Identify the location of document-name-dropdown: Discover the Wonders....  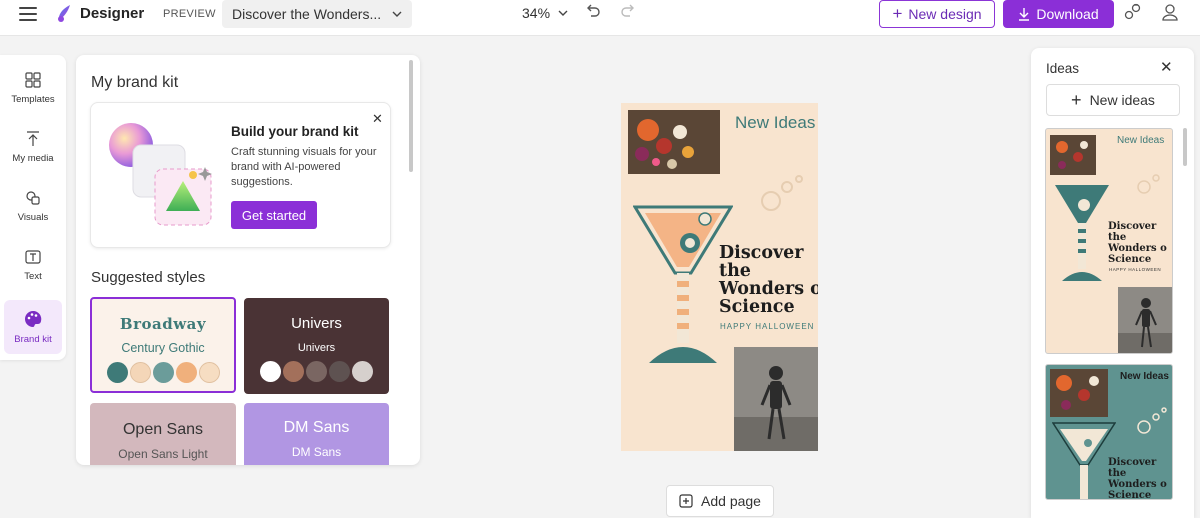
(317, 14).